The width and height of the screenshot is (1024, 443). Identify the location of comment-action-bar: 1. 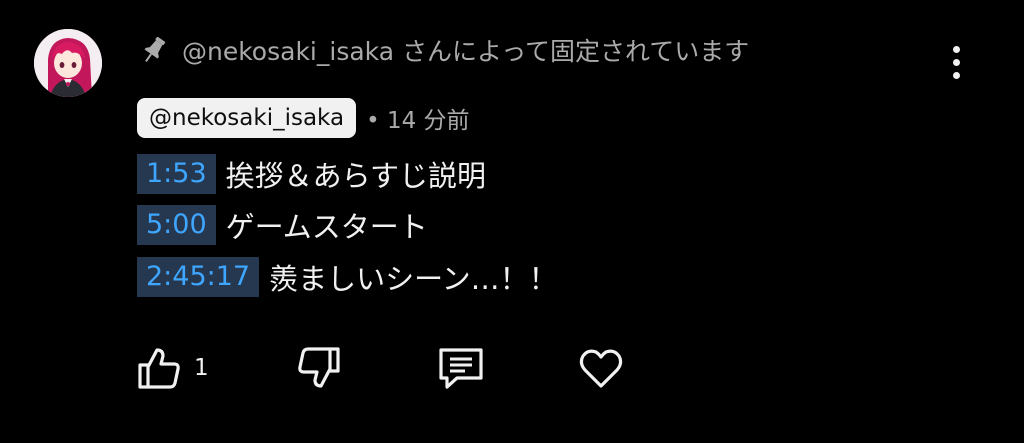
(512, 370).